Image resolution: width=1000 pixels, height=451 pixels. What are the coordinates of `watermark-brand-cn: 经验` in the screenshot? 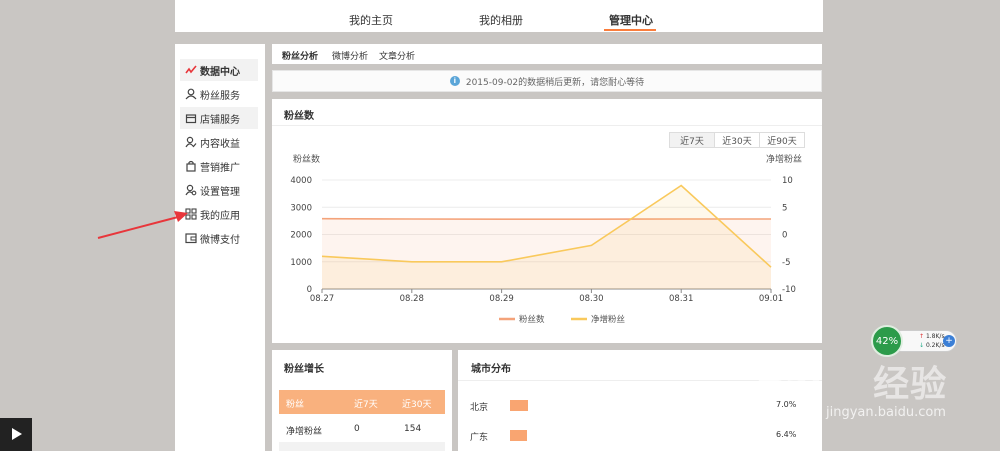 It's located at (910, 384).